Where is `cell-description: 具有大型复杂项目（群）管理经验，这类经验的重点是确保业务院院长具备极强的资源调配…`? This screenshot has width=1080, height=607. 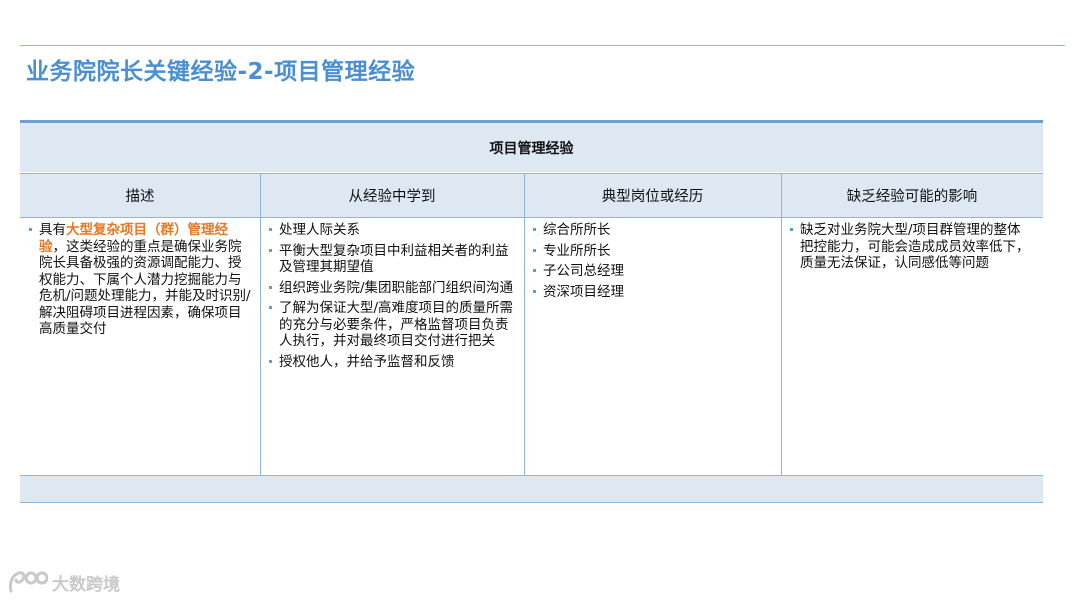 cell-description: 具有大型复杂项目（群）管理经验，这类经验的重点是确保业务院院长具备极强的资源调配… is located at coordinates (140, 282).